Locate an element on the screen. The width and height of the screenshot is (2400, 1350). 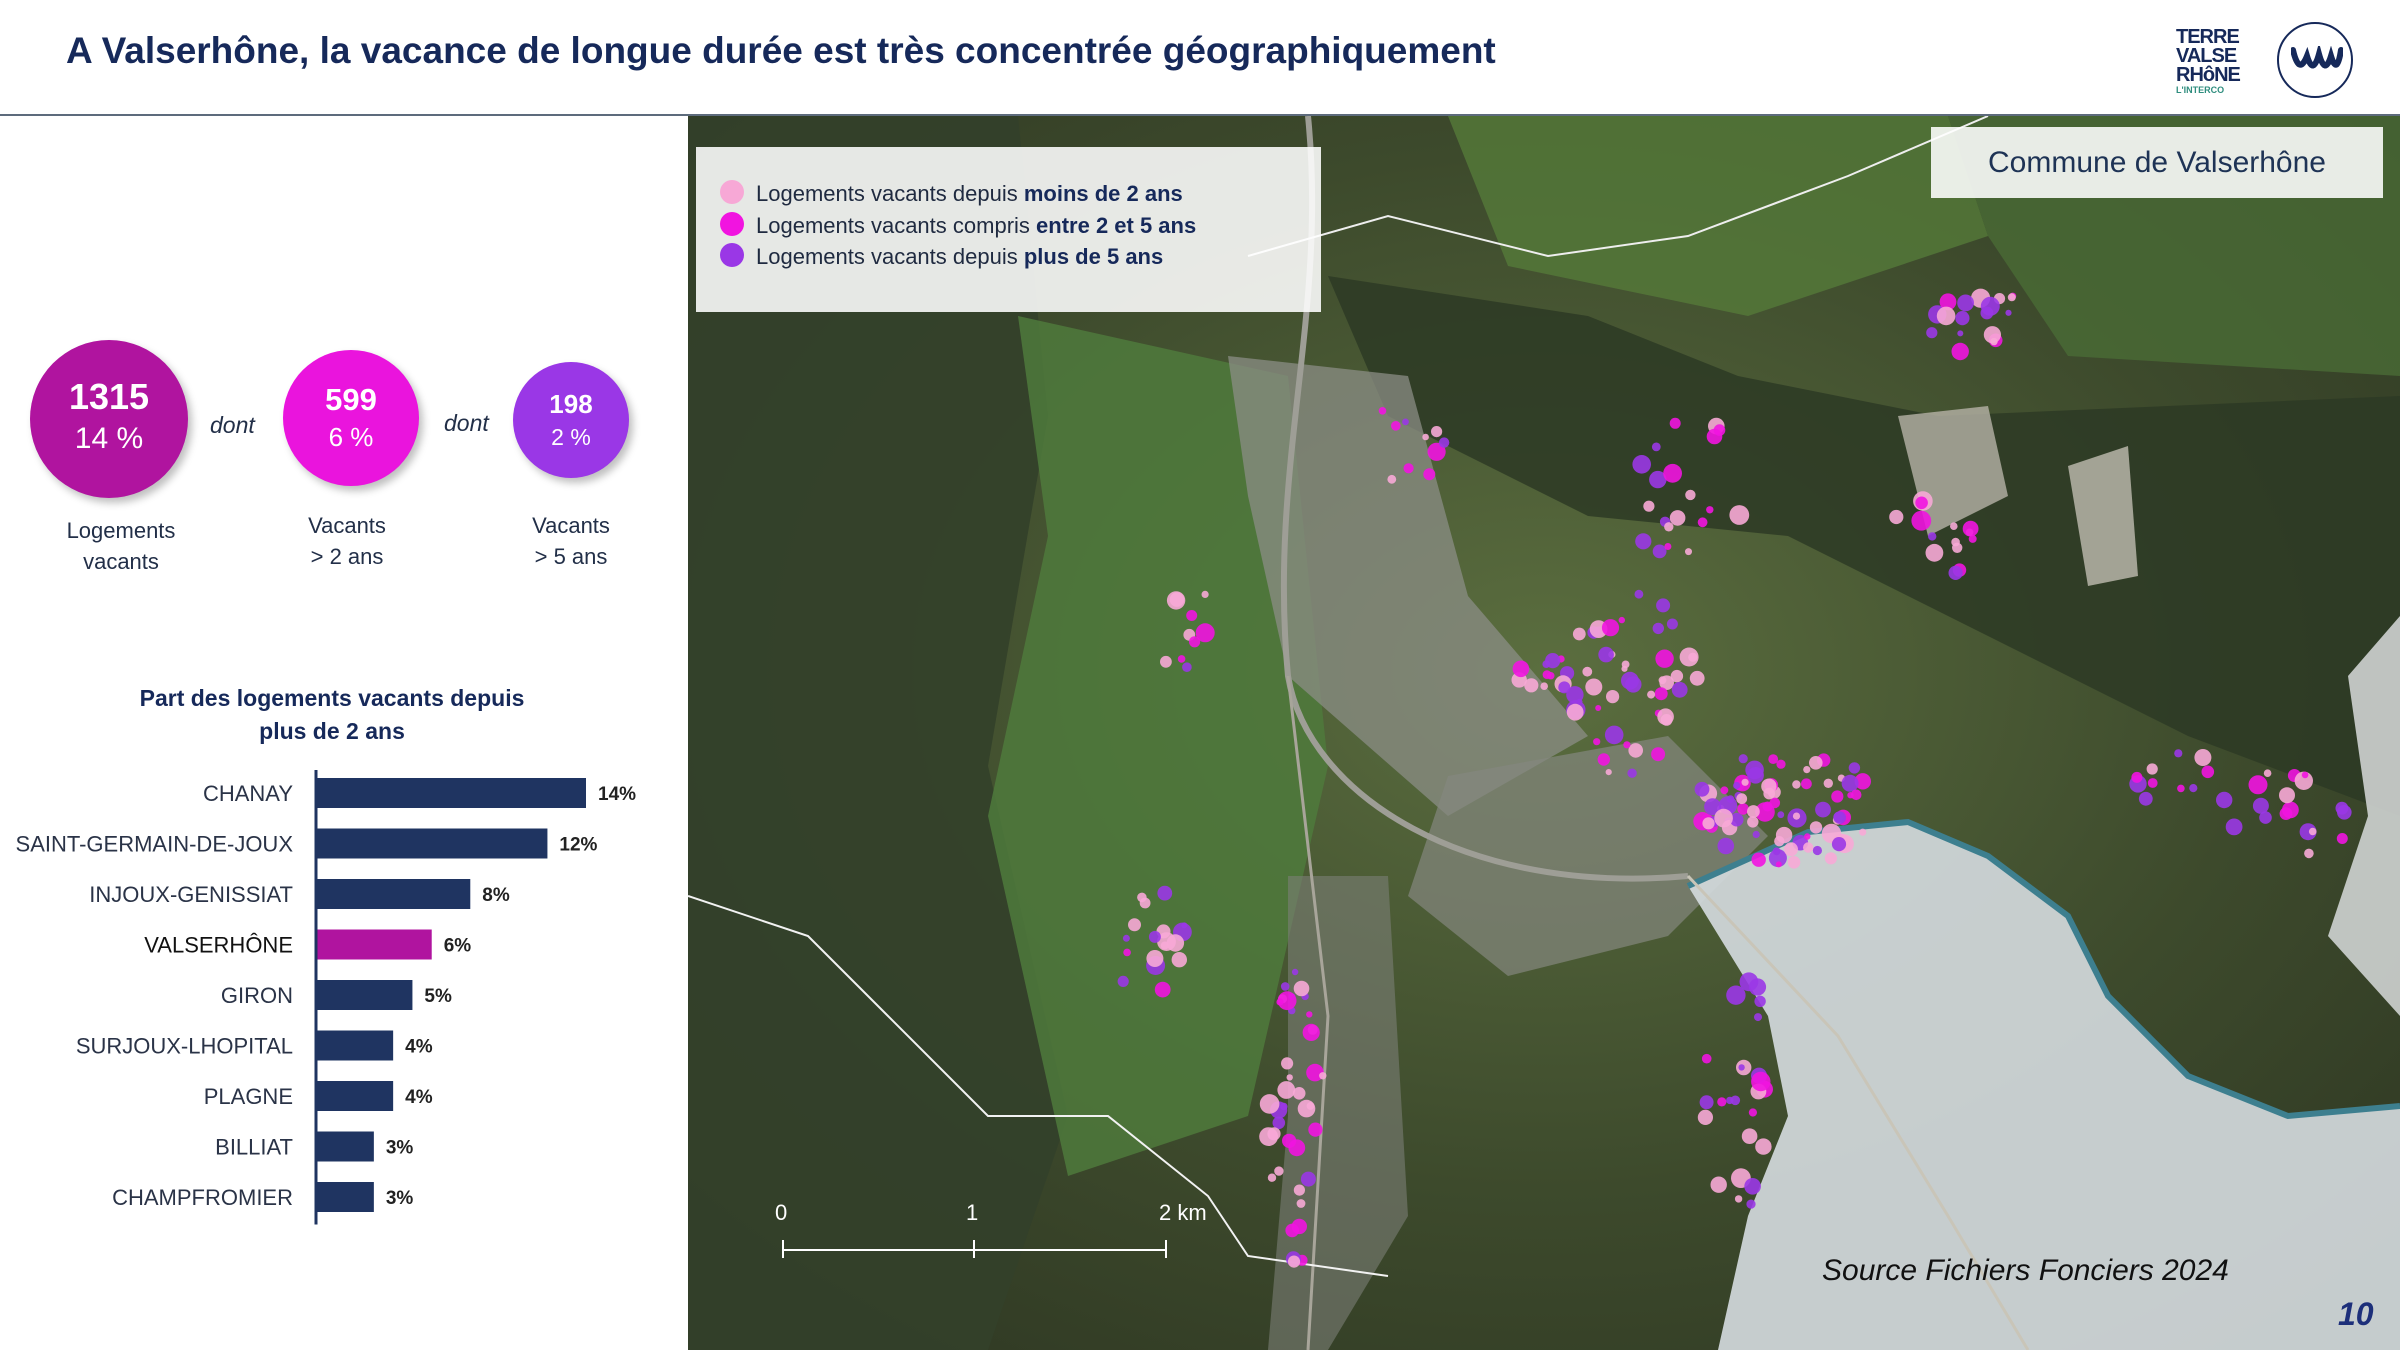
kpi-label-line: Vacants is located at coordinates (571, 525).